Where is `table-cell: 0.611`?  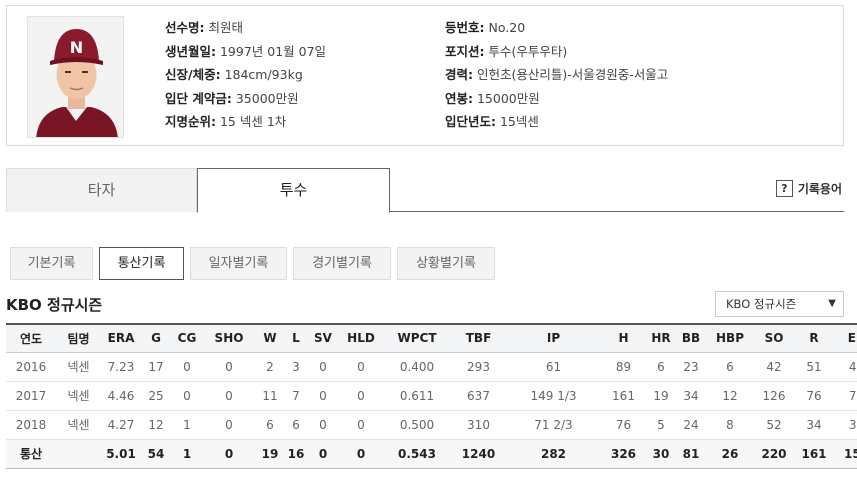 table-cell: 0.611 is located at coordinates (417, 396).